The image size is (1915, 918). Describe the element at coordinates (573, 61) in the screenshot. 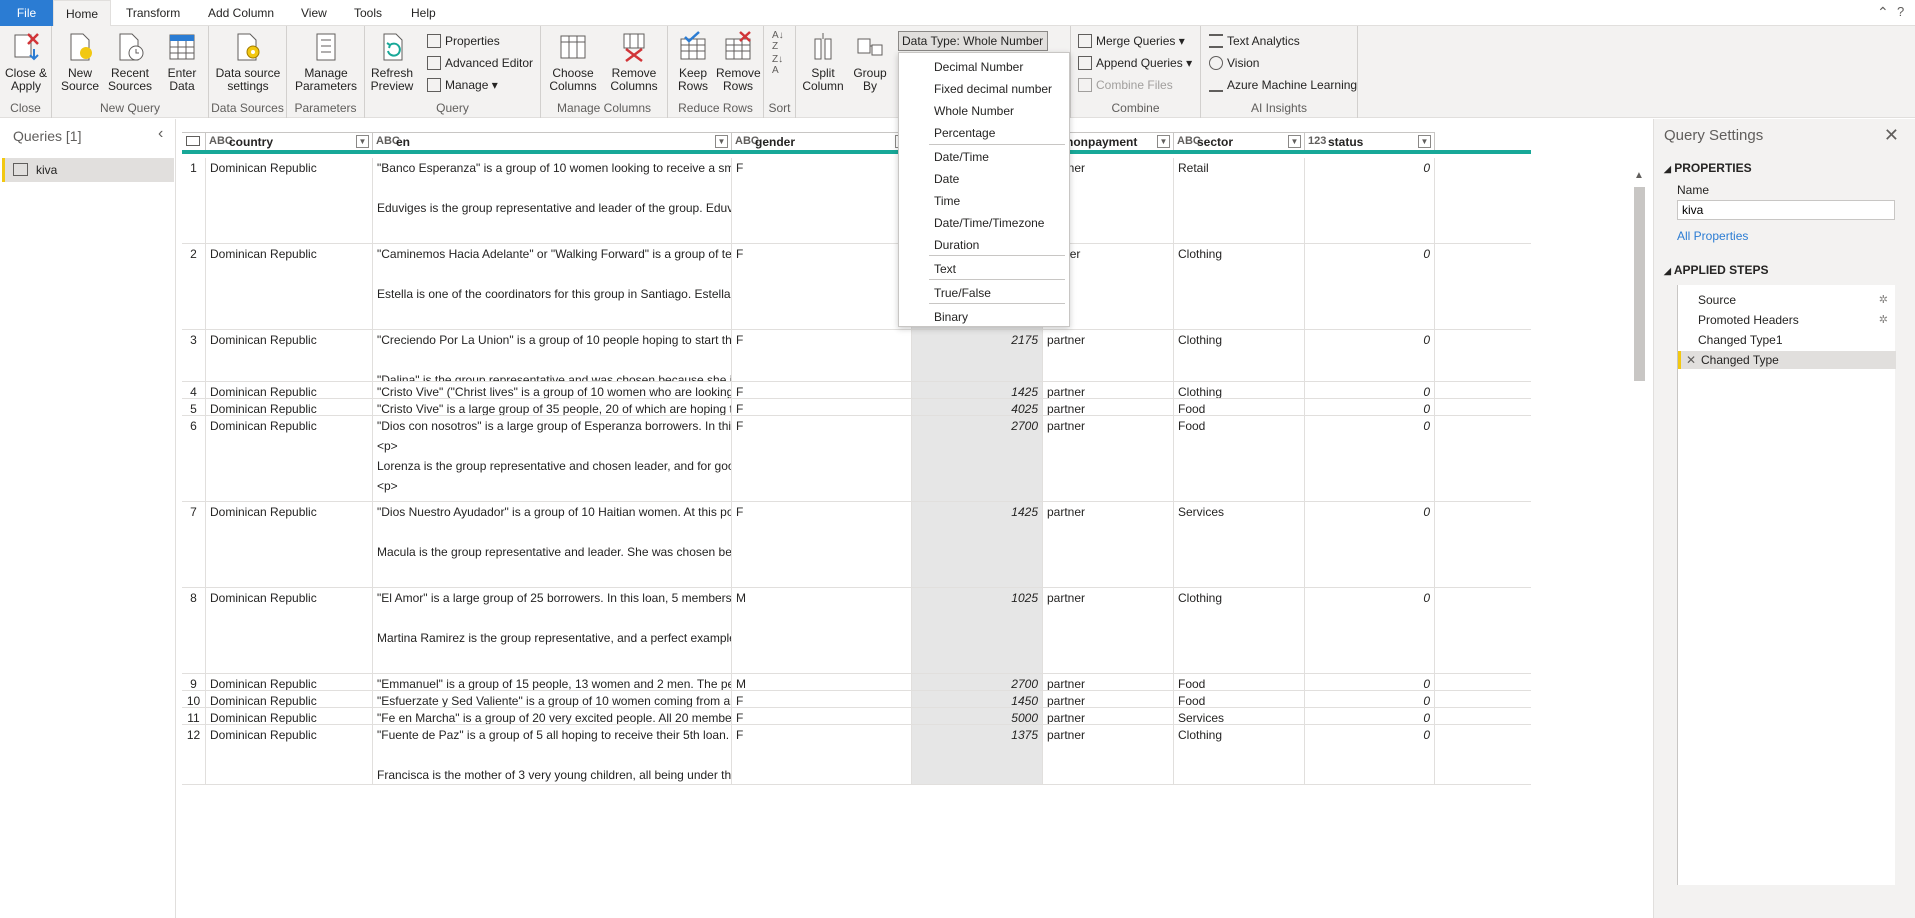

I see `choose-columns-button: Choose Columns` at that location.